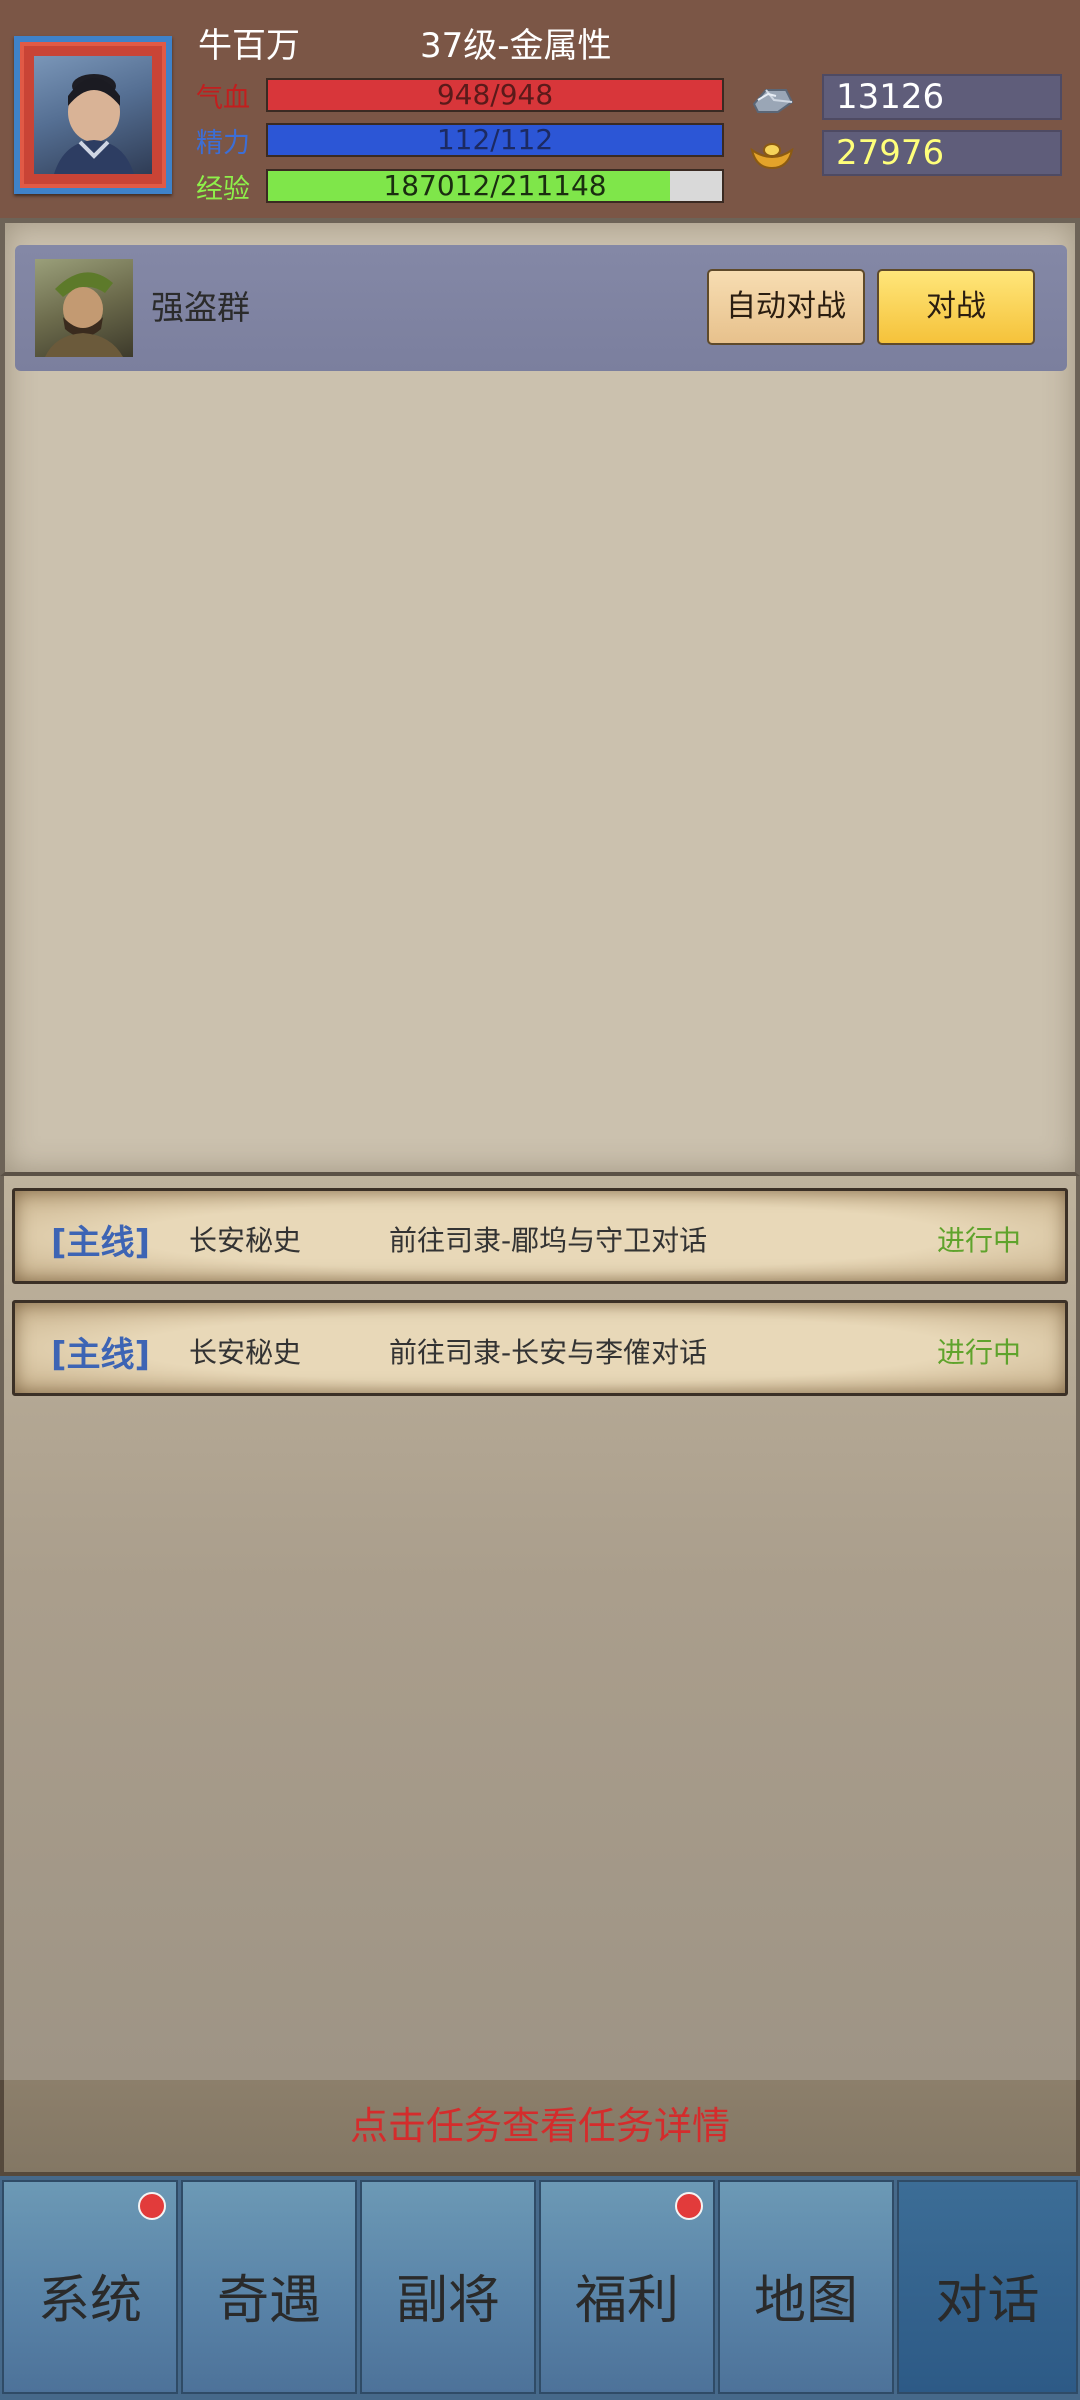 Image resolution: width=1080 pixels, height=2400 pixels. I want to click on quest-hint: 点击任务查看任务详情, so click(540, 2128).